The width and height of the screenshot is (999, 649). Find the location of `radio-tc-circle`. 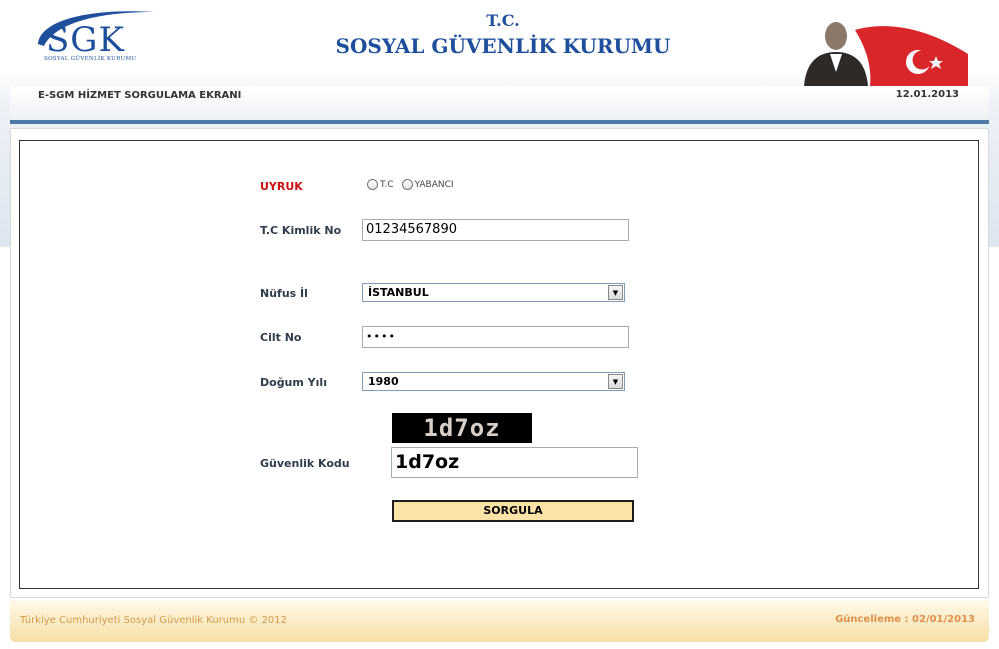

radio-tc-circle is located at coordinates (372, 184).